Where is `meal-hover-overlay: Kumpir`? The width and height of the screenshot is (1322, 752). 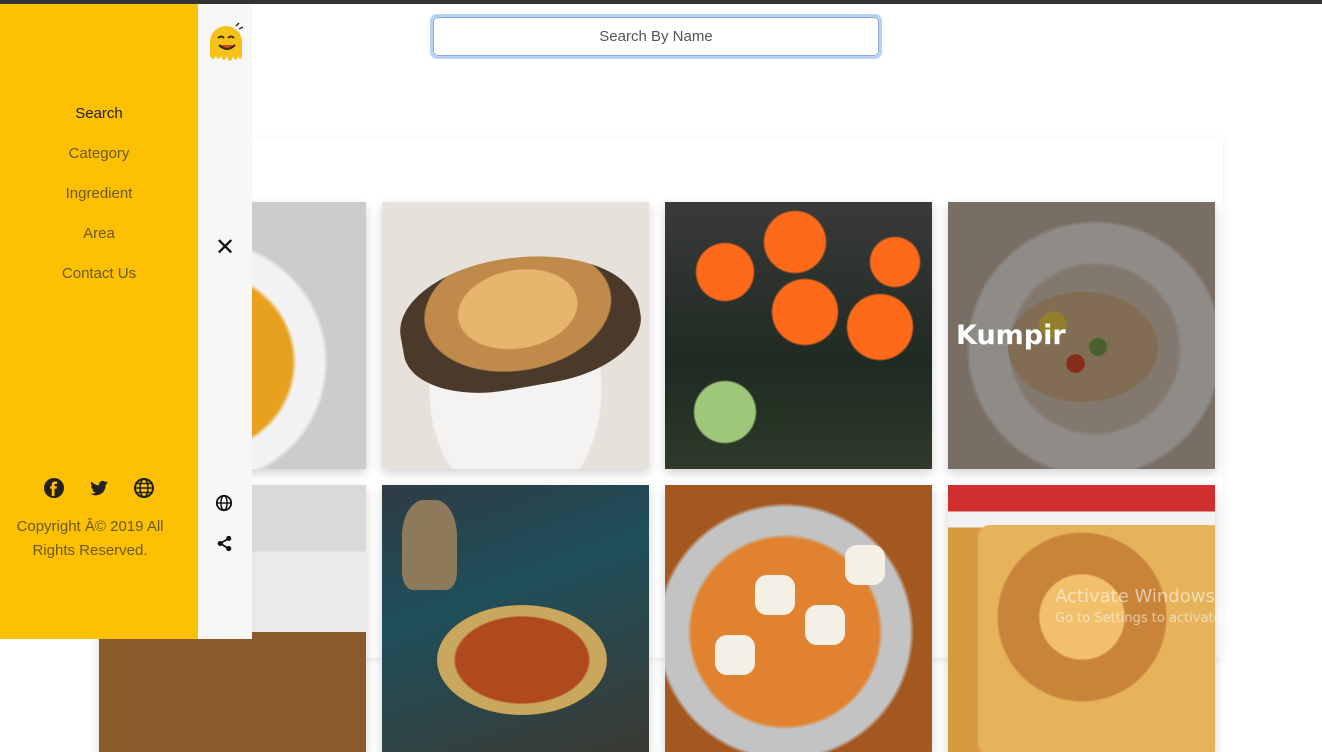 meal-hover-overlay: Kumpir is located at coordinates (1081, 335).